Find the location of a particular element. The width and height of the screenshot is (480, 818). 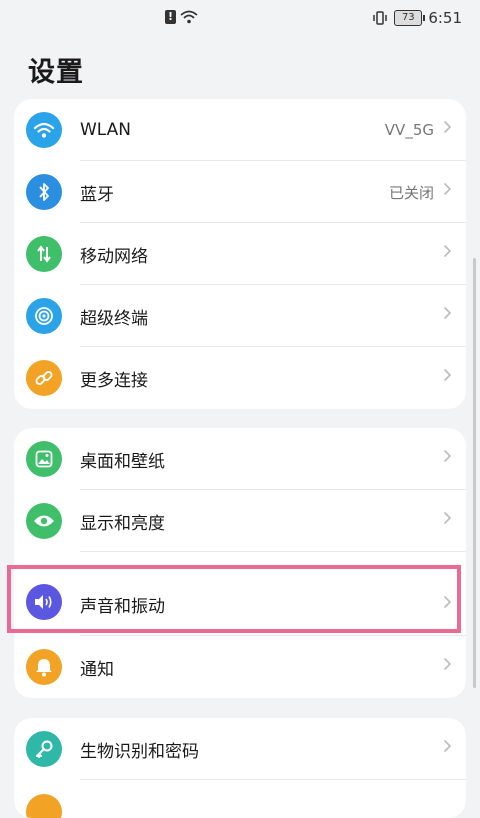

settings-item-value: VV_5G is located at coordinates (409, 130).